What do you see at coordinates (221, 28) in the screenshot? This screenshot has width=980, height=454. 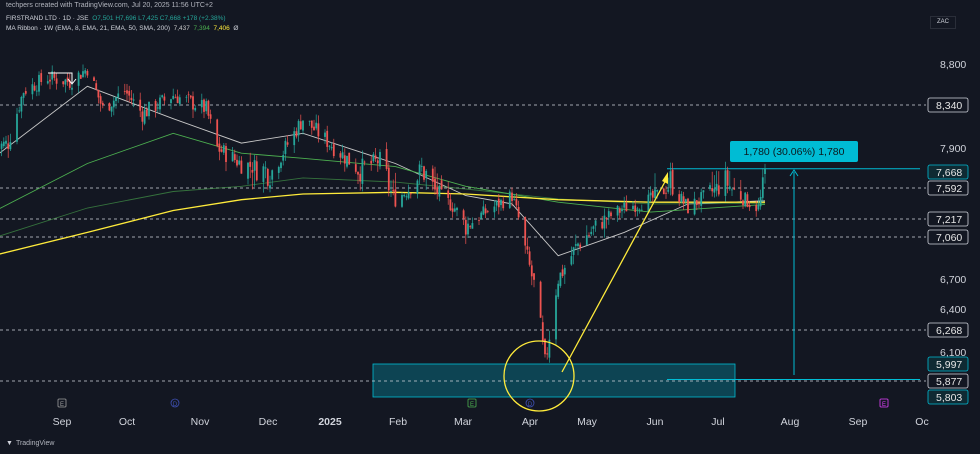 I see `ma-value-3: 7,406` at bounding box center [221, 28].